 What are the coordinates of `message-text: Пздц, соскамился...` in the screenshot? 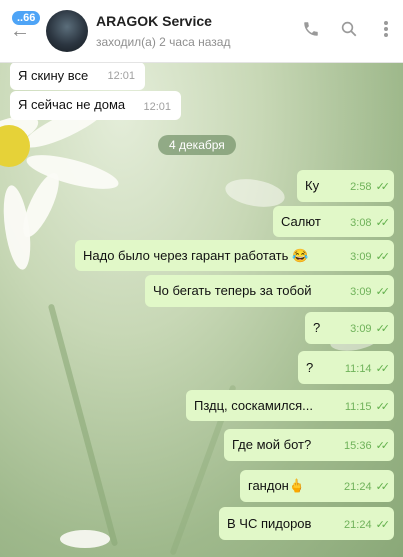 It's located at (254, 405).